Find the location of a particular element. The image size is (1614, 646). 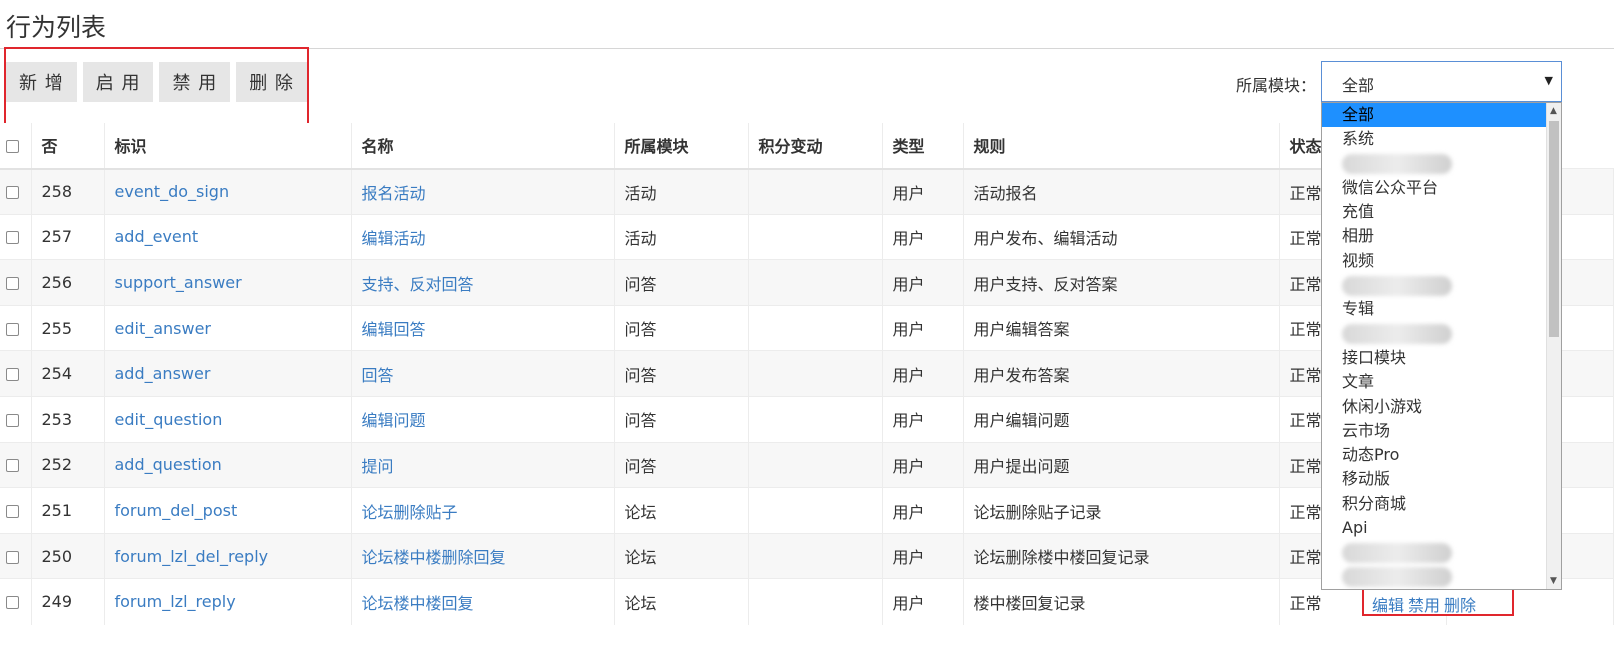

cell-ident: add_question is located at coordinates (228, 464).